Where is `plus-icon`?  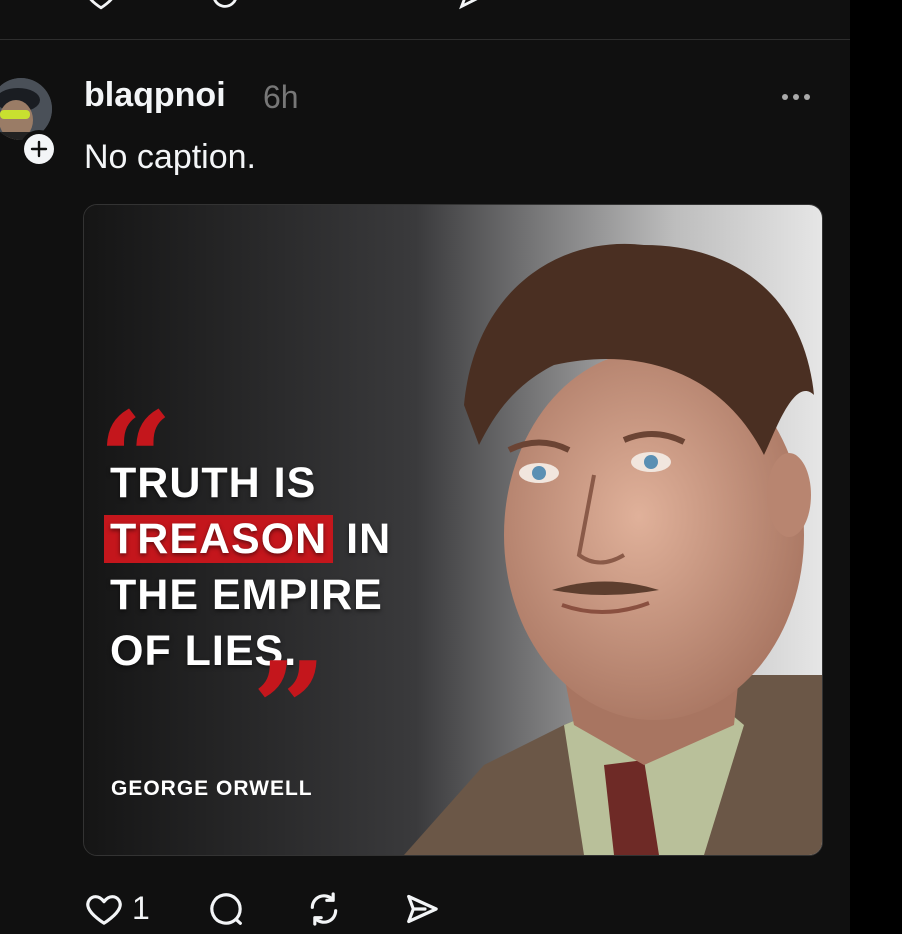 plus-icon is located at coordinates (39, 149).